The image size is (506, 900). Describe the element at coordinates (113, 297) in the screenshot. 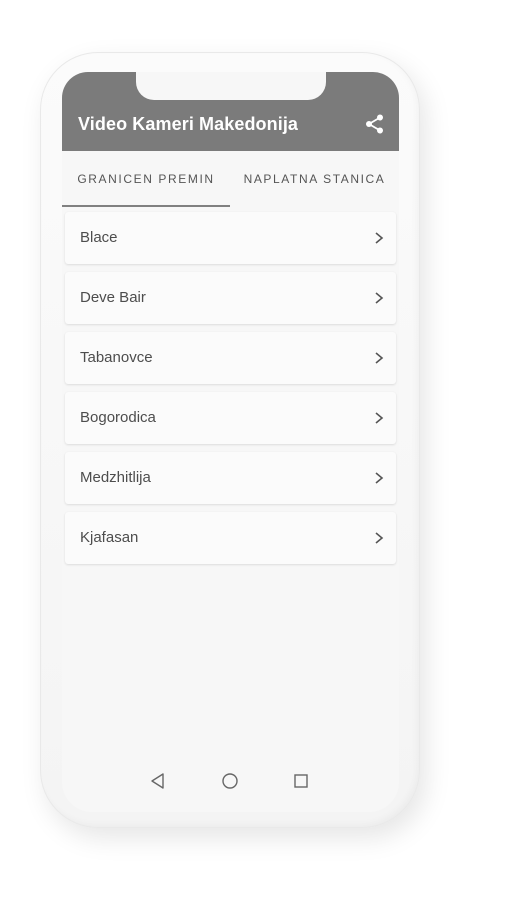

I see `list-item-label: Deve Bair` at that location.